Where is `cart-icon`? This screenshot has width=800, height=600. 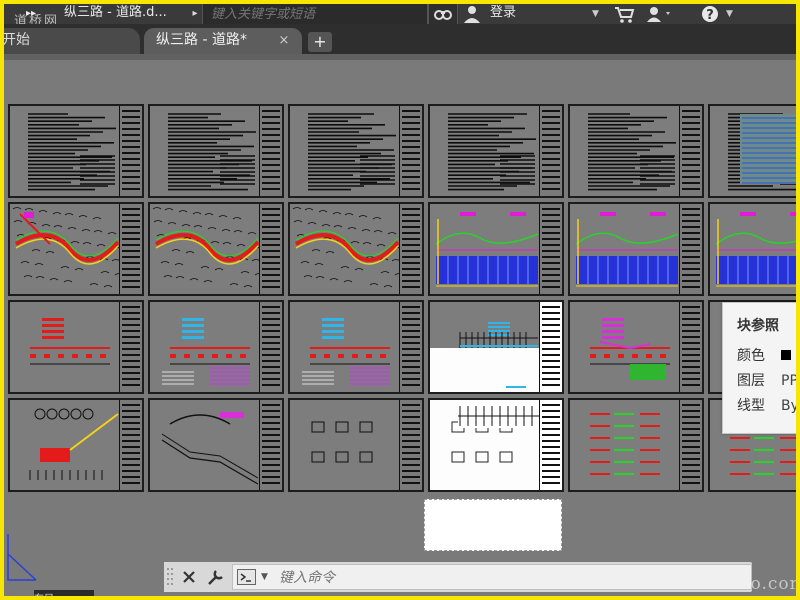 cart-icon is located at coordinates (624, 14).